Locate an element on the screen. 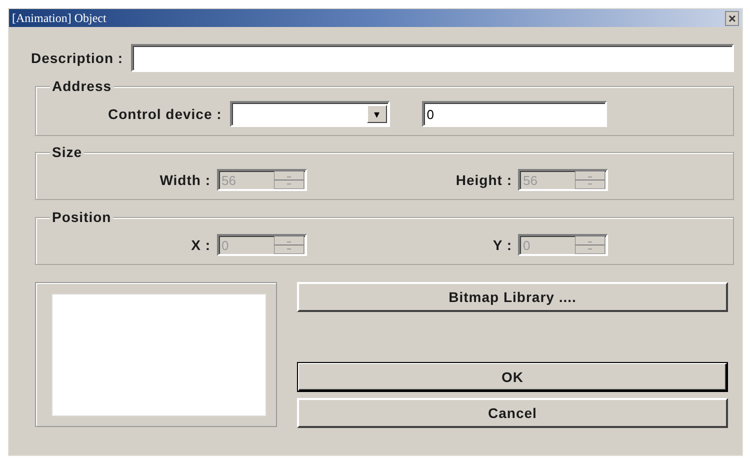  field-label: Description : is located at coordinates (77, 58).